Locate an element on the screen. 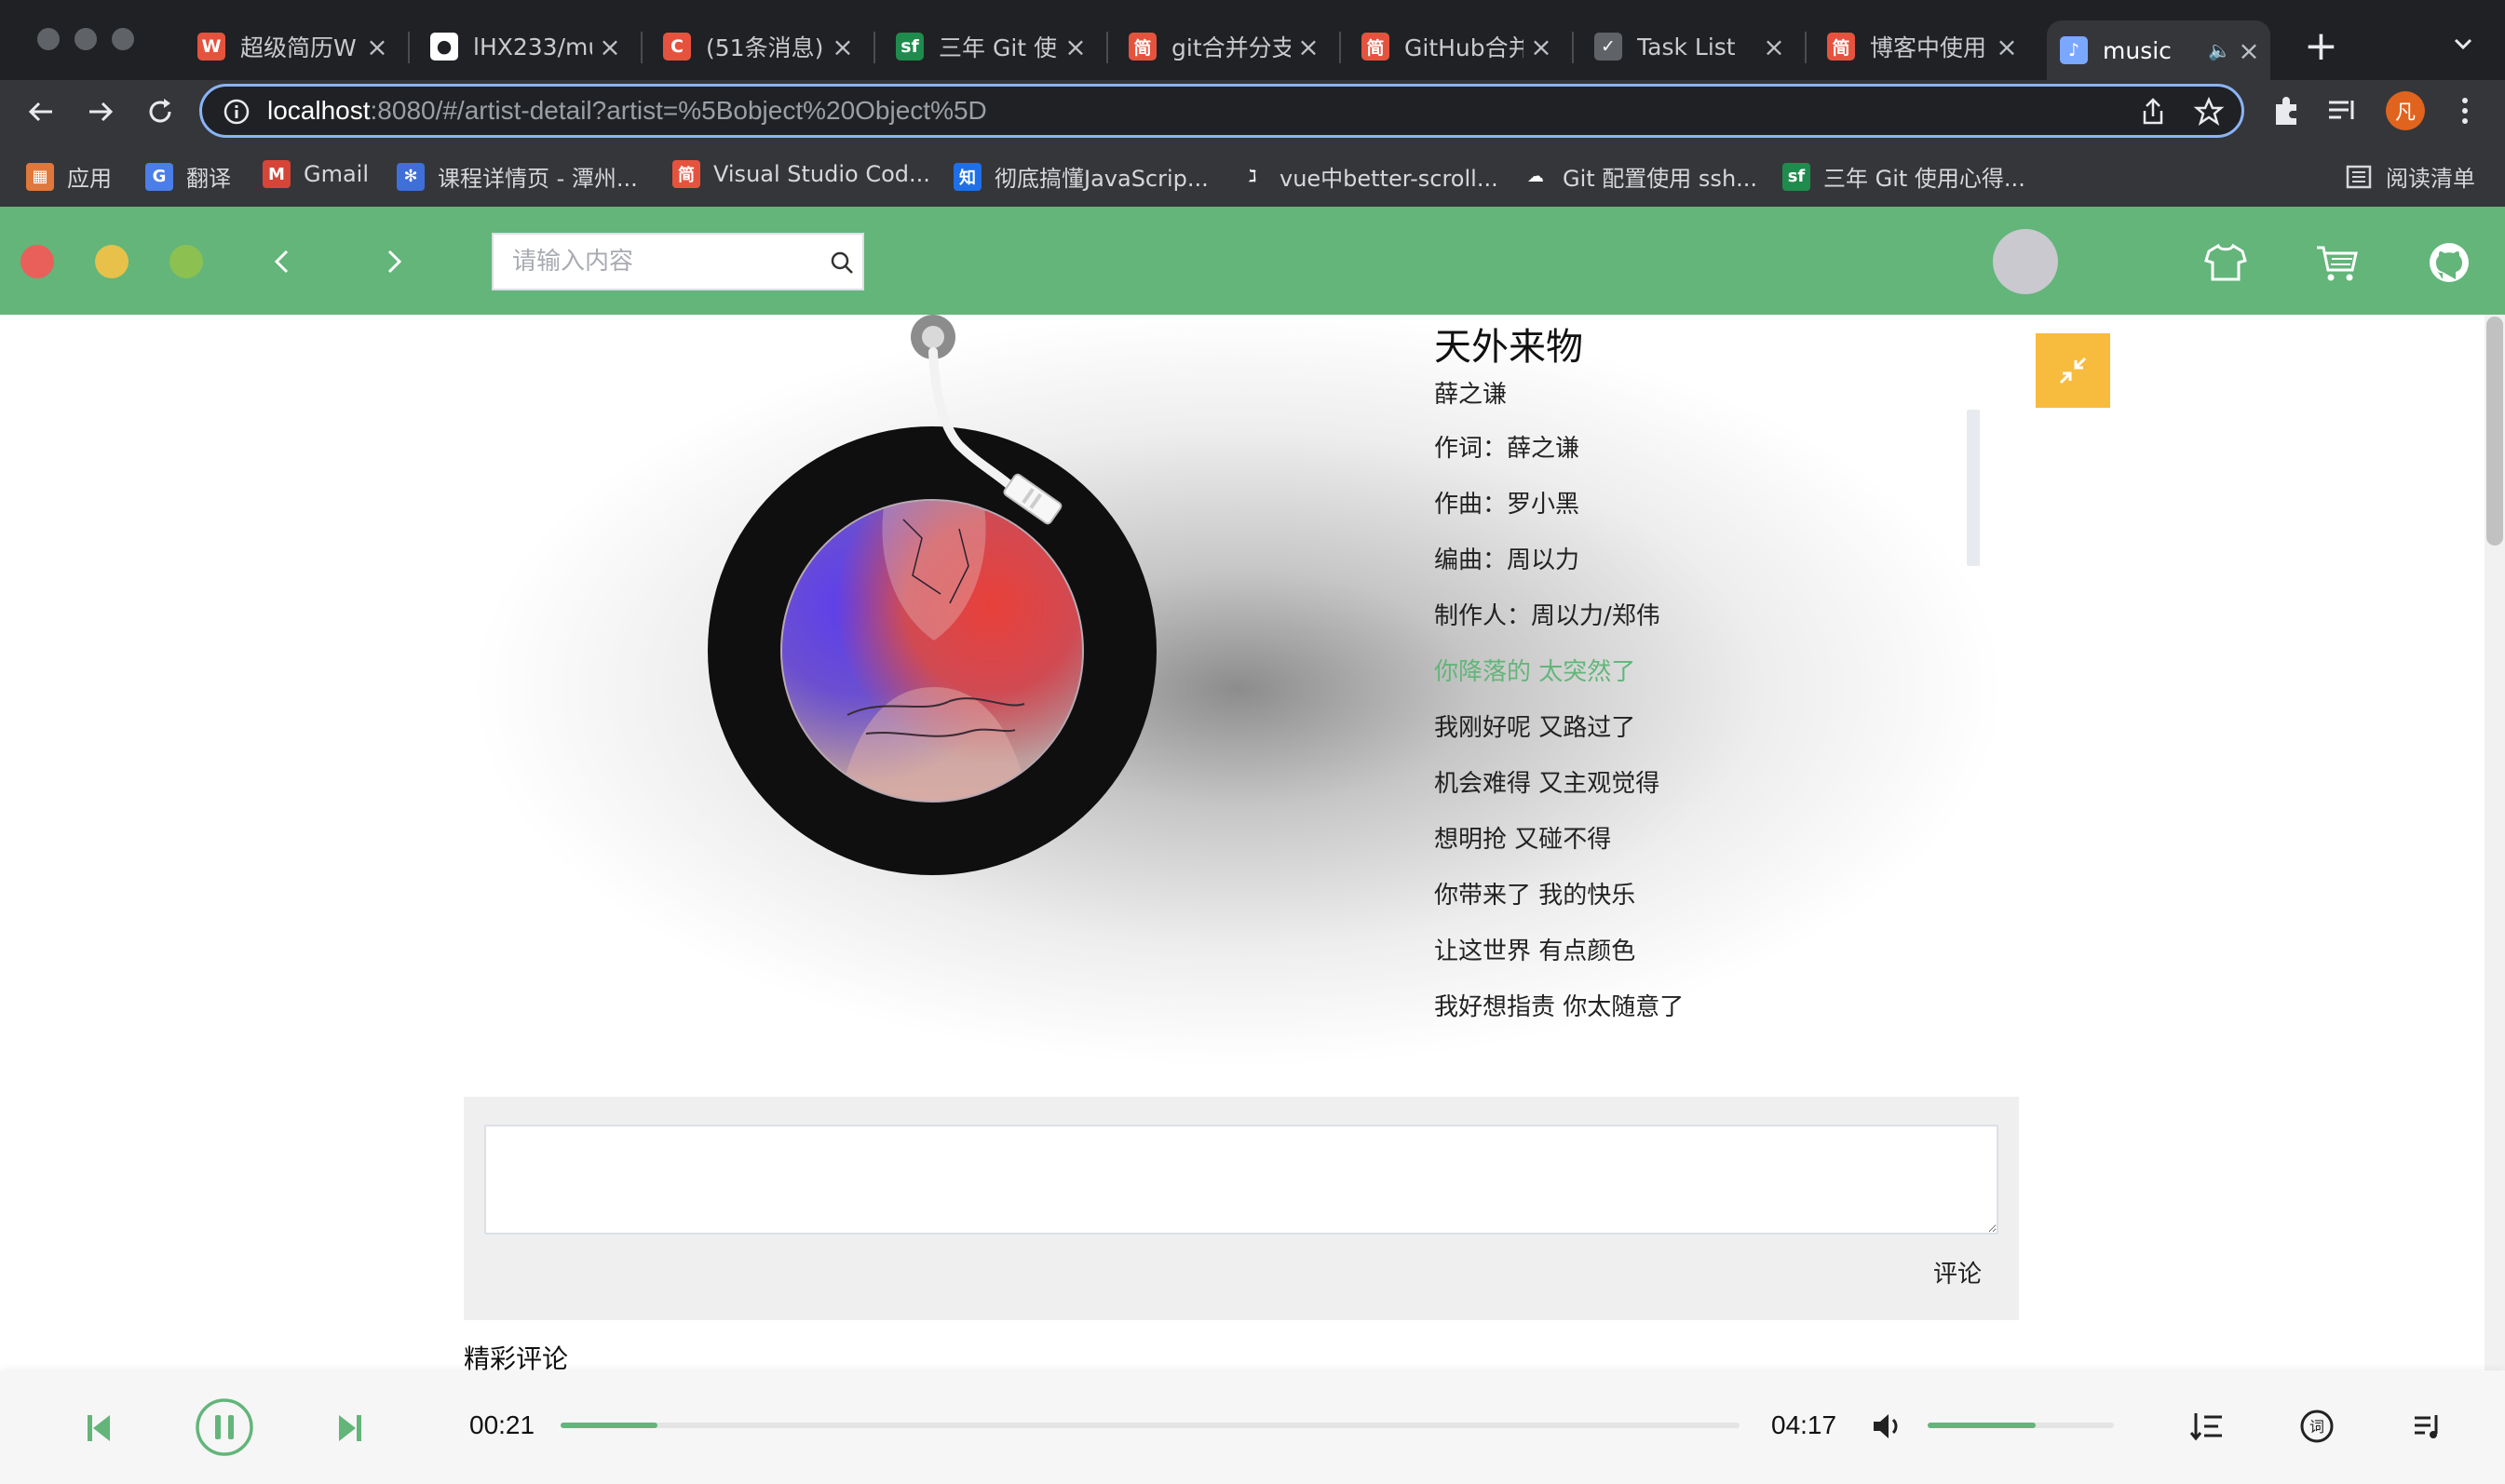 This screenshot has height=1484, width=2505. user-avatar is located at coordinates (2025, 261).